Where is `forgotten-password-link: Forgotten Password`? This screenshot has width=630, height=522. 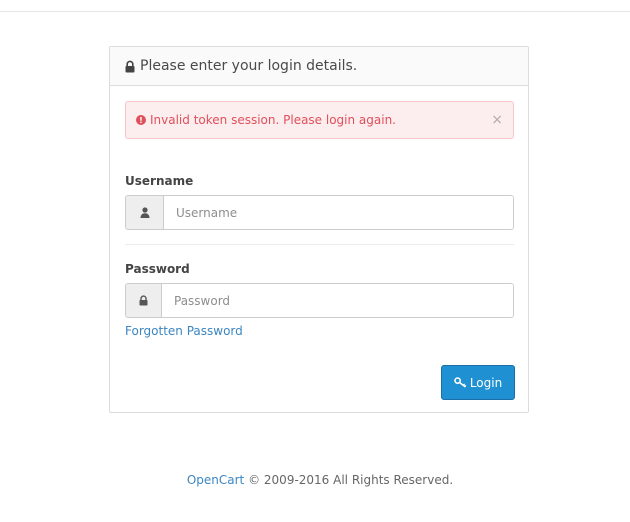
forgotten-password-link: Forgotten Password is located at coordinates (184, 331).